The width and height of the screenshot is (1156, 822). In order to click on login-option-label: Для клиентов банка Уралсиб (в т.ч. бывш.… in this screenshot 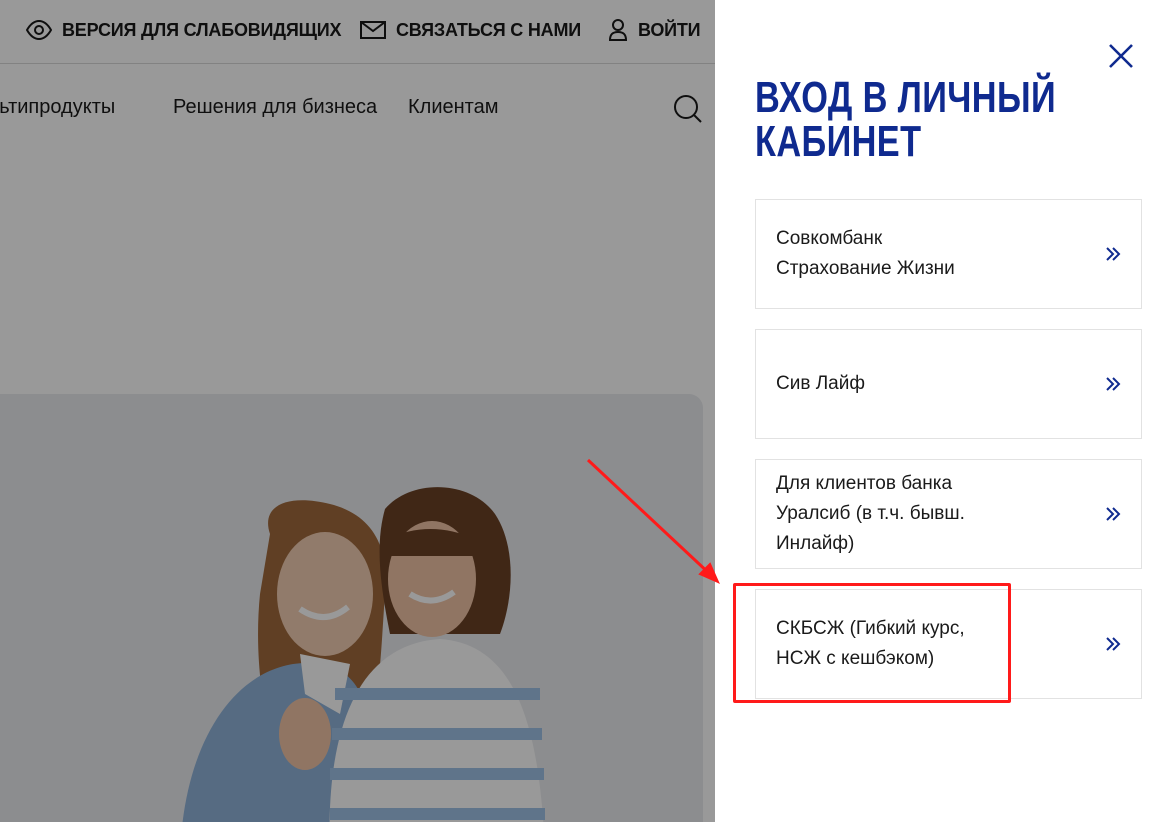, I will do `click(870, 513)`.